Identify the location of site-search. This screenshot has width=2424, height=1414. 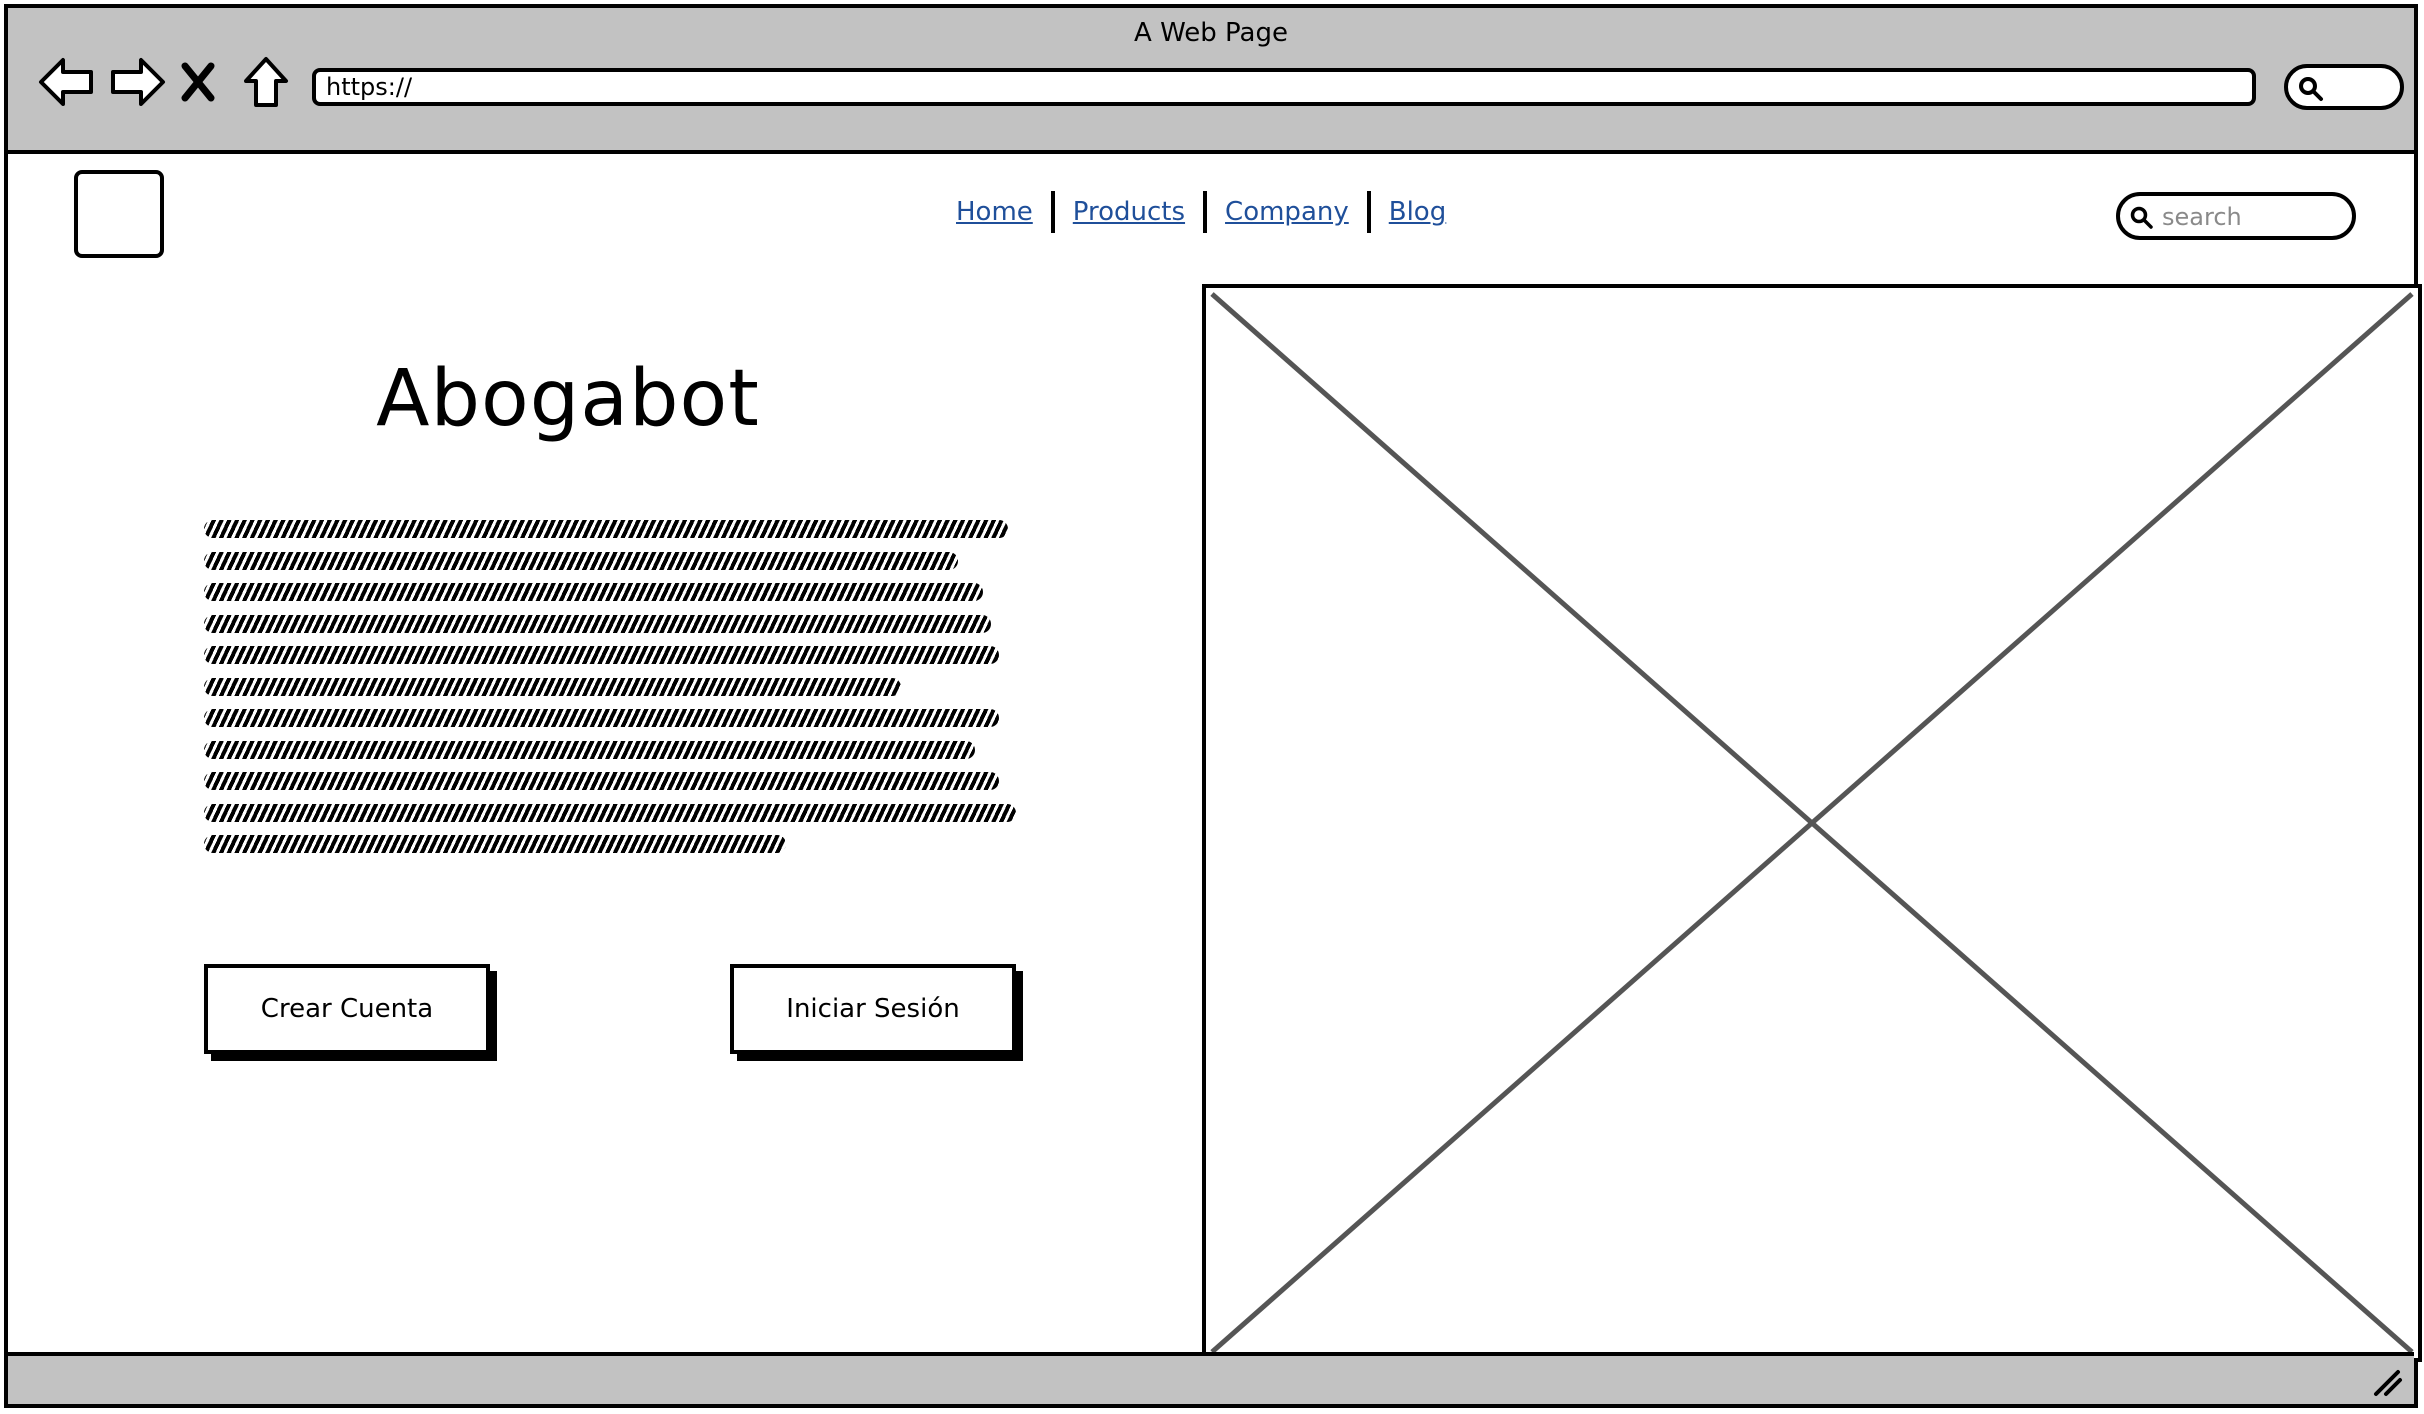
(2236, 216).